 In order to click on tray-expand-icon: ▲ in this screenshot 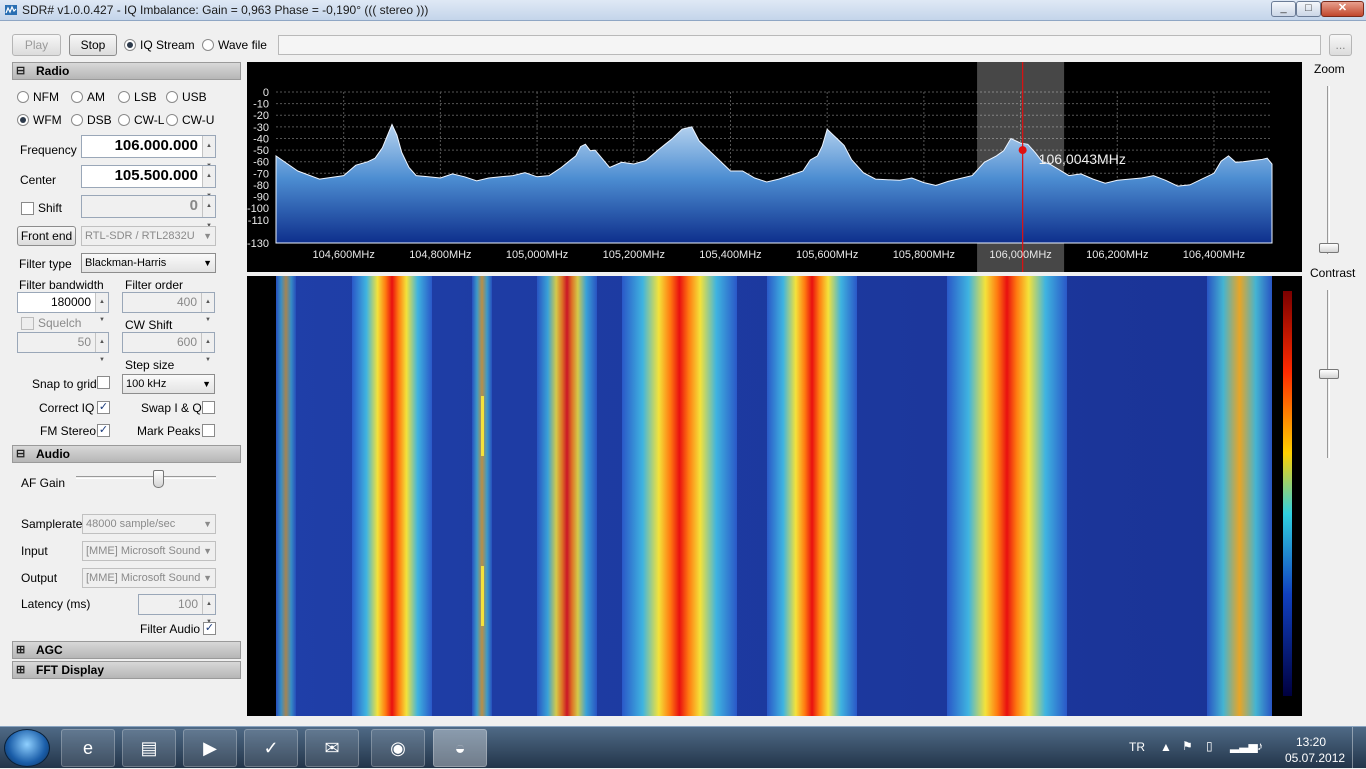, I will do `click(1166, 747)`.